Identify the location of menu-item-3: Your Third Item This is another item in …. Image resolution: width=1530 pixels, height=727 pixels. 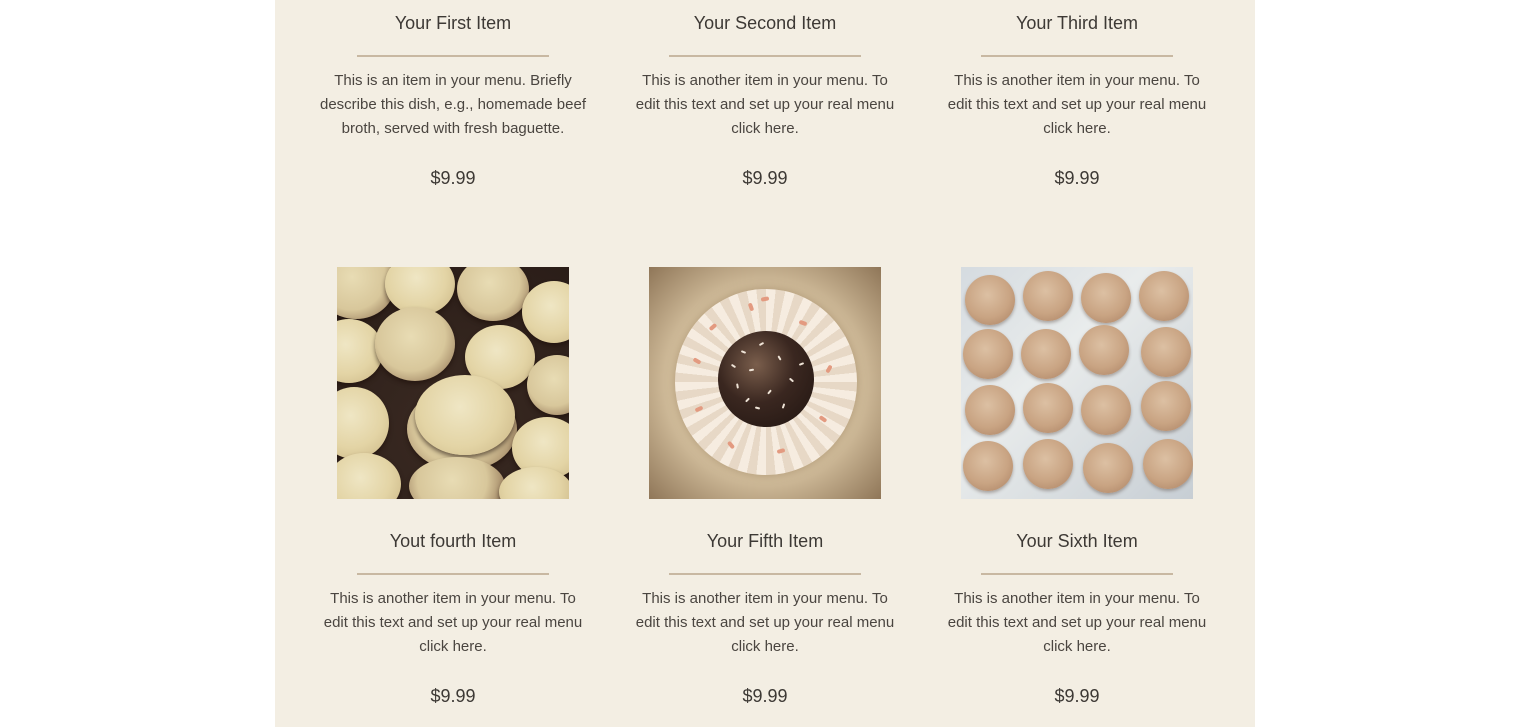
(1077, 100).